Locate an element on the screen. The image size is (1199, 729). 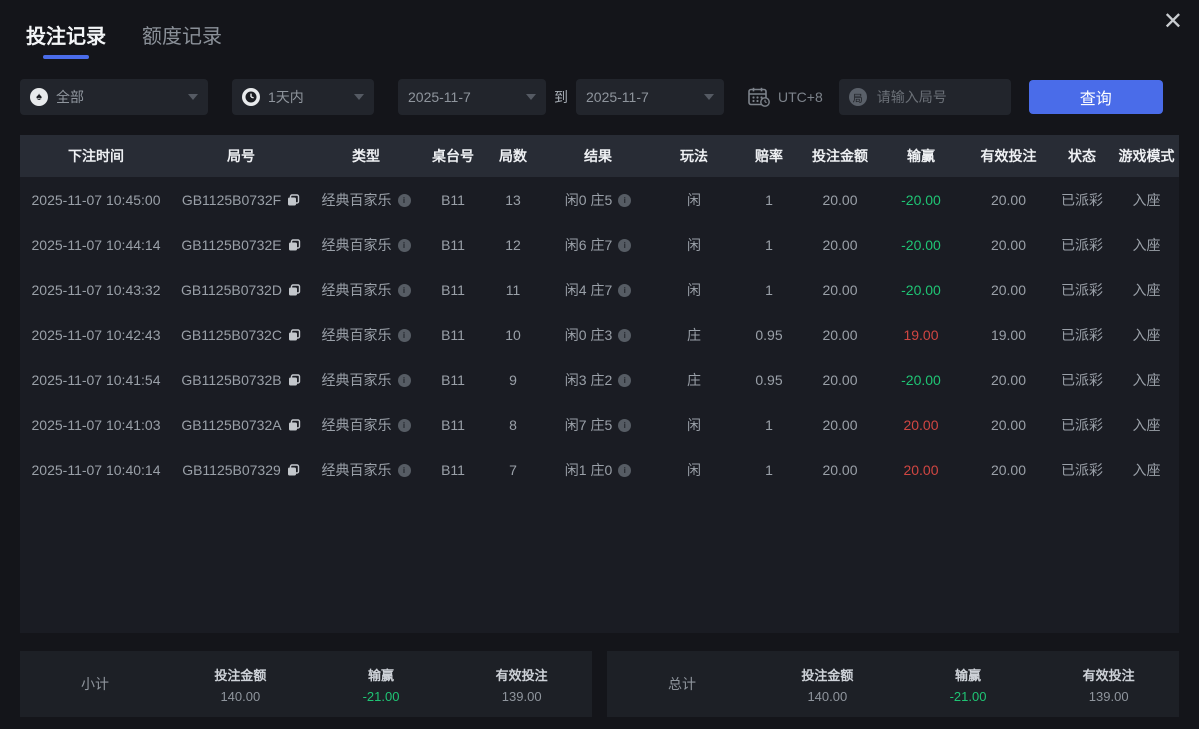
play-cell: 庄 is located at coordinates (694, 334).